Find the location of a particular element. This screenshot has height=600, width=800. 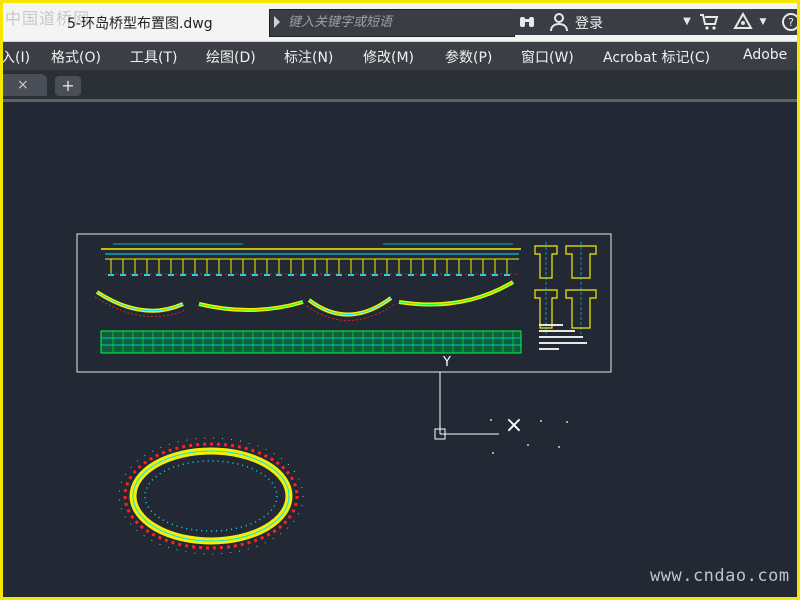

menu-dimension: 标注(N) is located at coordinates (308, 57).